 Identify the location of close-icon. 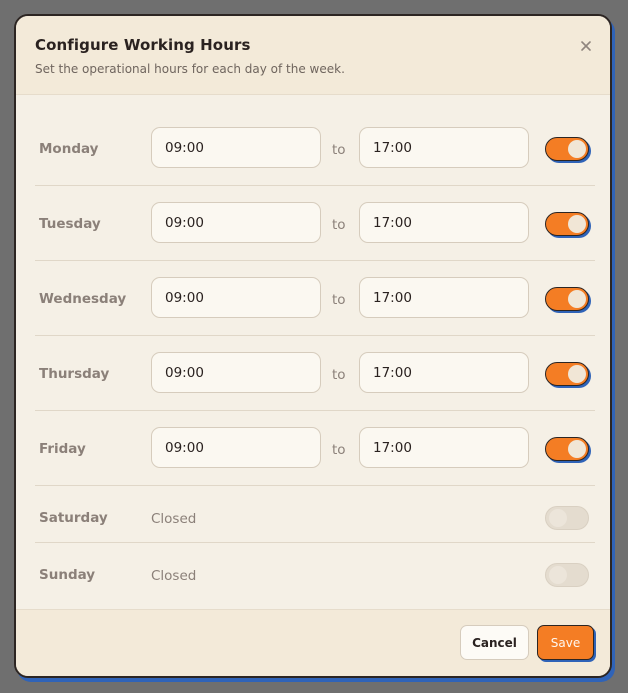
(586, 46).